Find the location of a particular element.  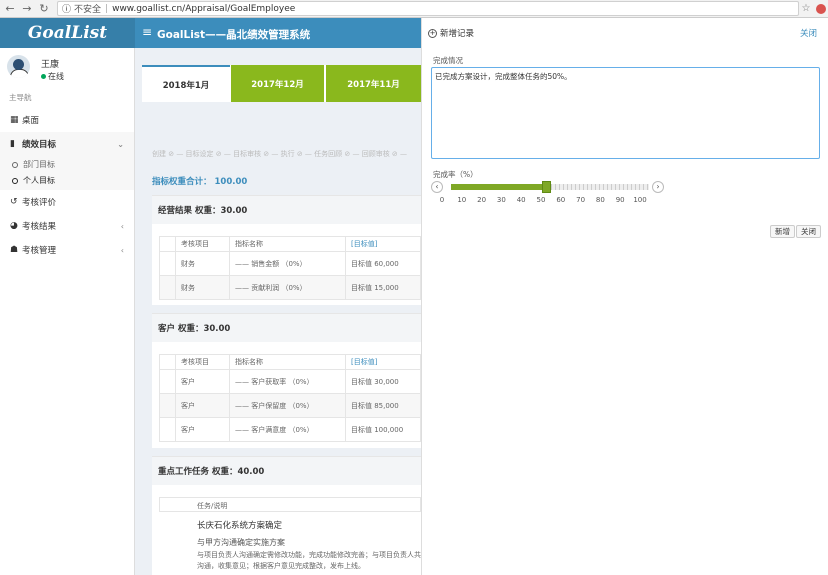

section-title: 重点工作任务 权重：40.00 is located at coordinates (286, 471).